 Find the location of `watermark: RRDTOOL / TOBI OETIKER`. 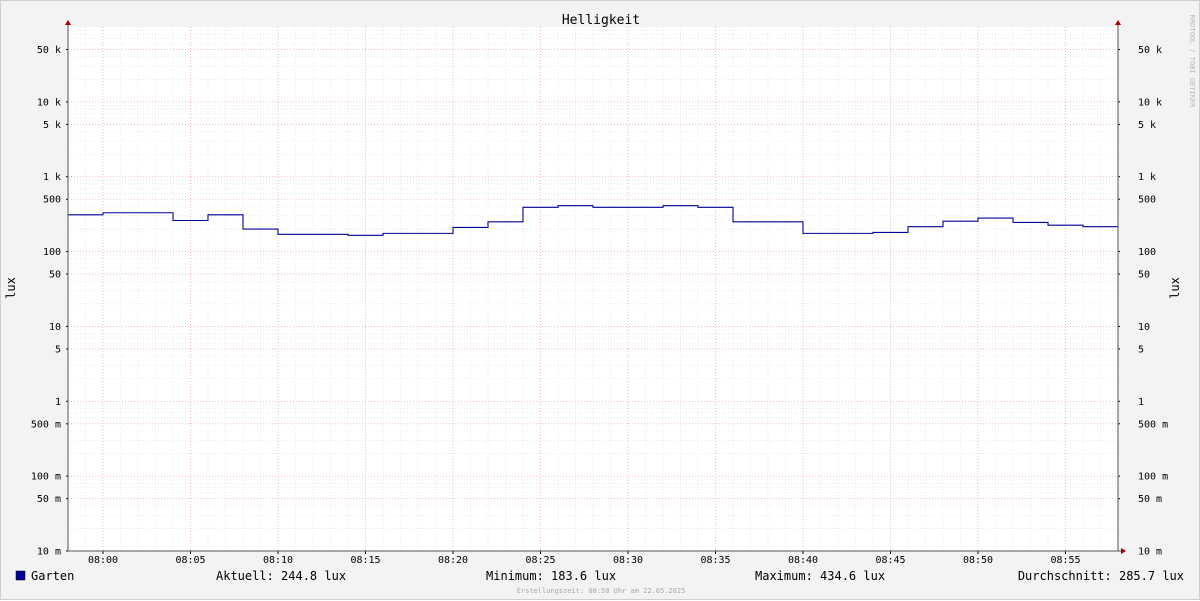

watermark: RRDTOOL / TOBI OETIKER is located at coordinates (1192, 62).